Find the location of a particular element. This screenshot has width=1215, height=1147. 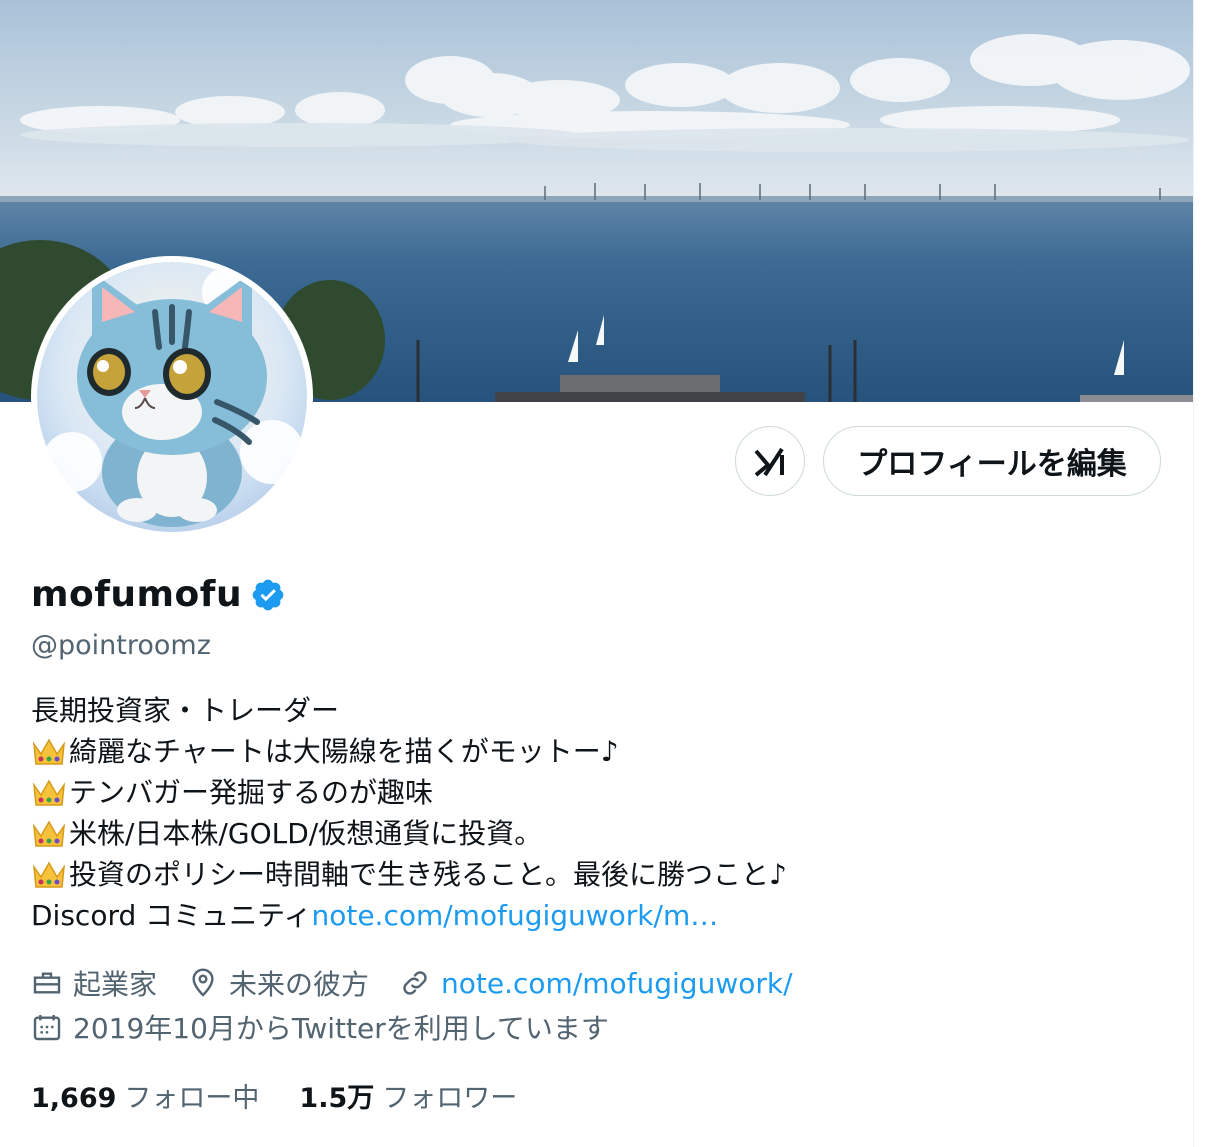

location-pin-icon is located at coordinates (203, 982).